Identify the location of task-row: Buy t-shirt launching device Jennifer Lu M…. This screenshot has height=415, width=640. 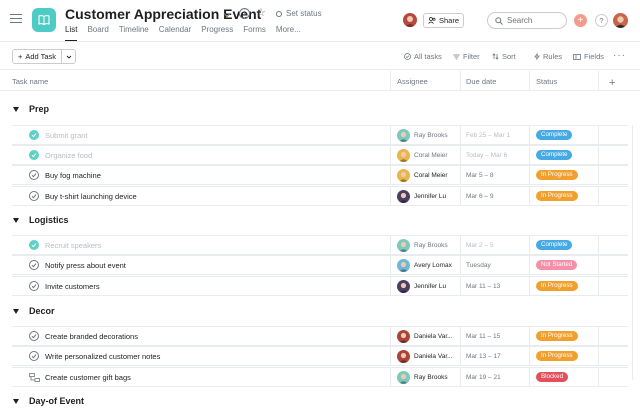
(320, 196).